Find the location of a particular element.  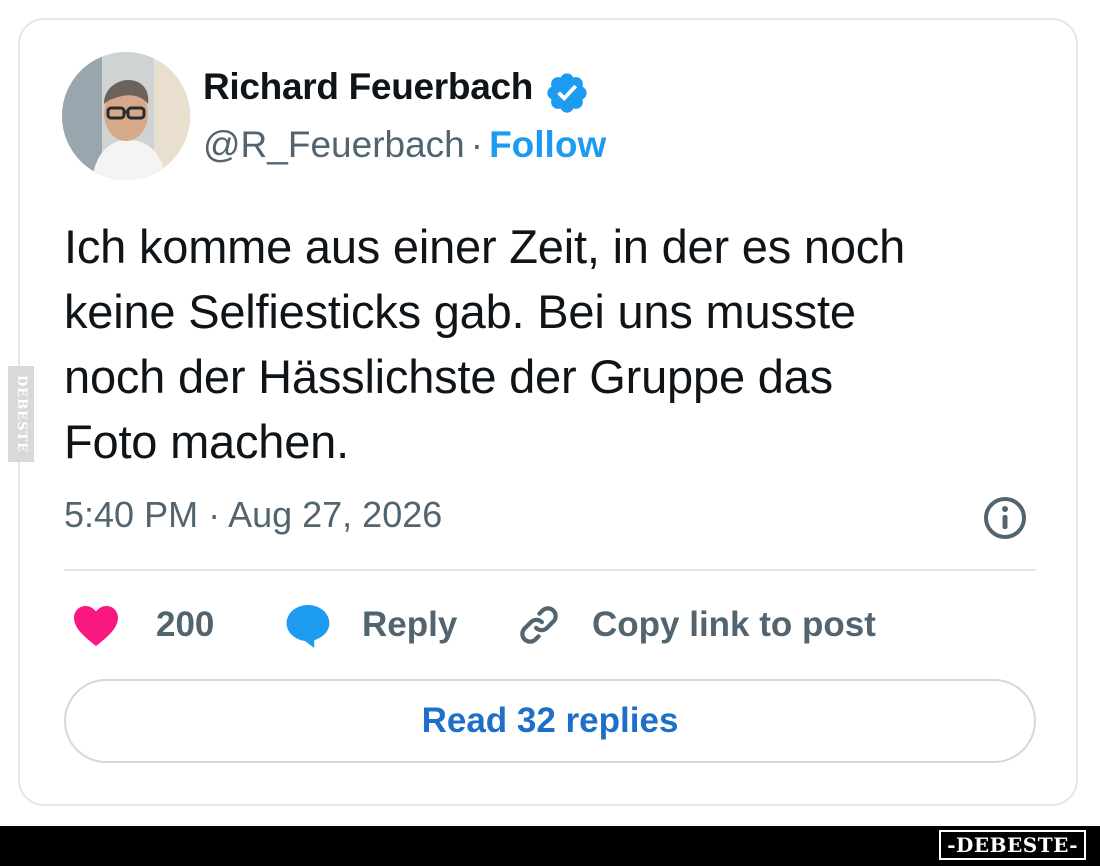

tweet-line: keine Selfiesticks gab. Bei uns musste is located at coordinates (460, 311).